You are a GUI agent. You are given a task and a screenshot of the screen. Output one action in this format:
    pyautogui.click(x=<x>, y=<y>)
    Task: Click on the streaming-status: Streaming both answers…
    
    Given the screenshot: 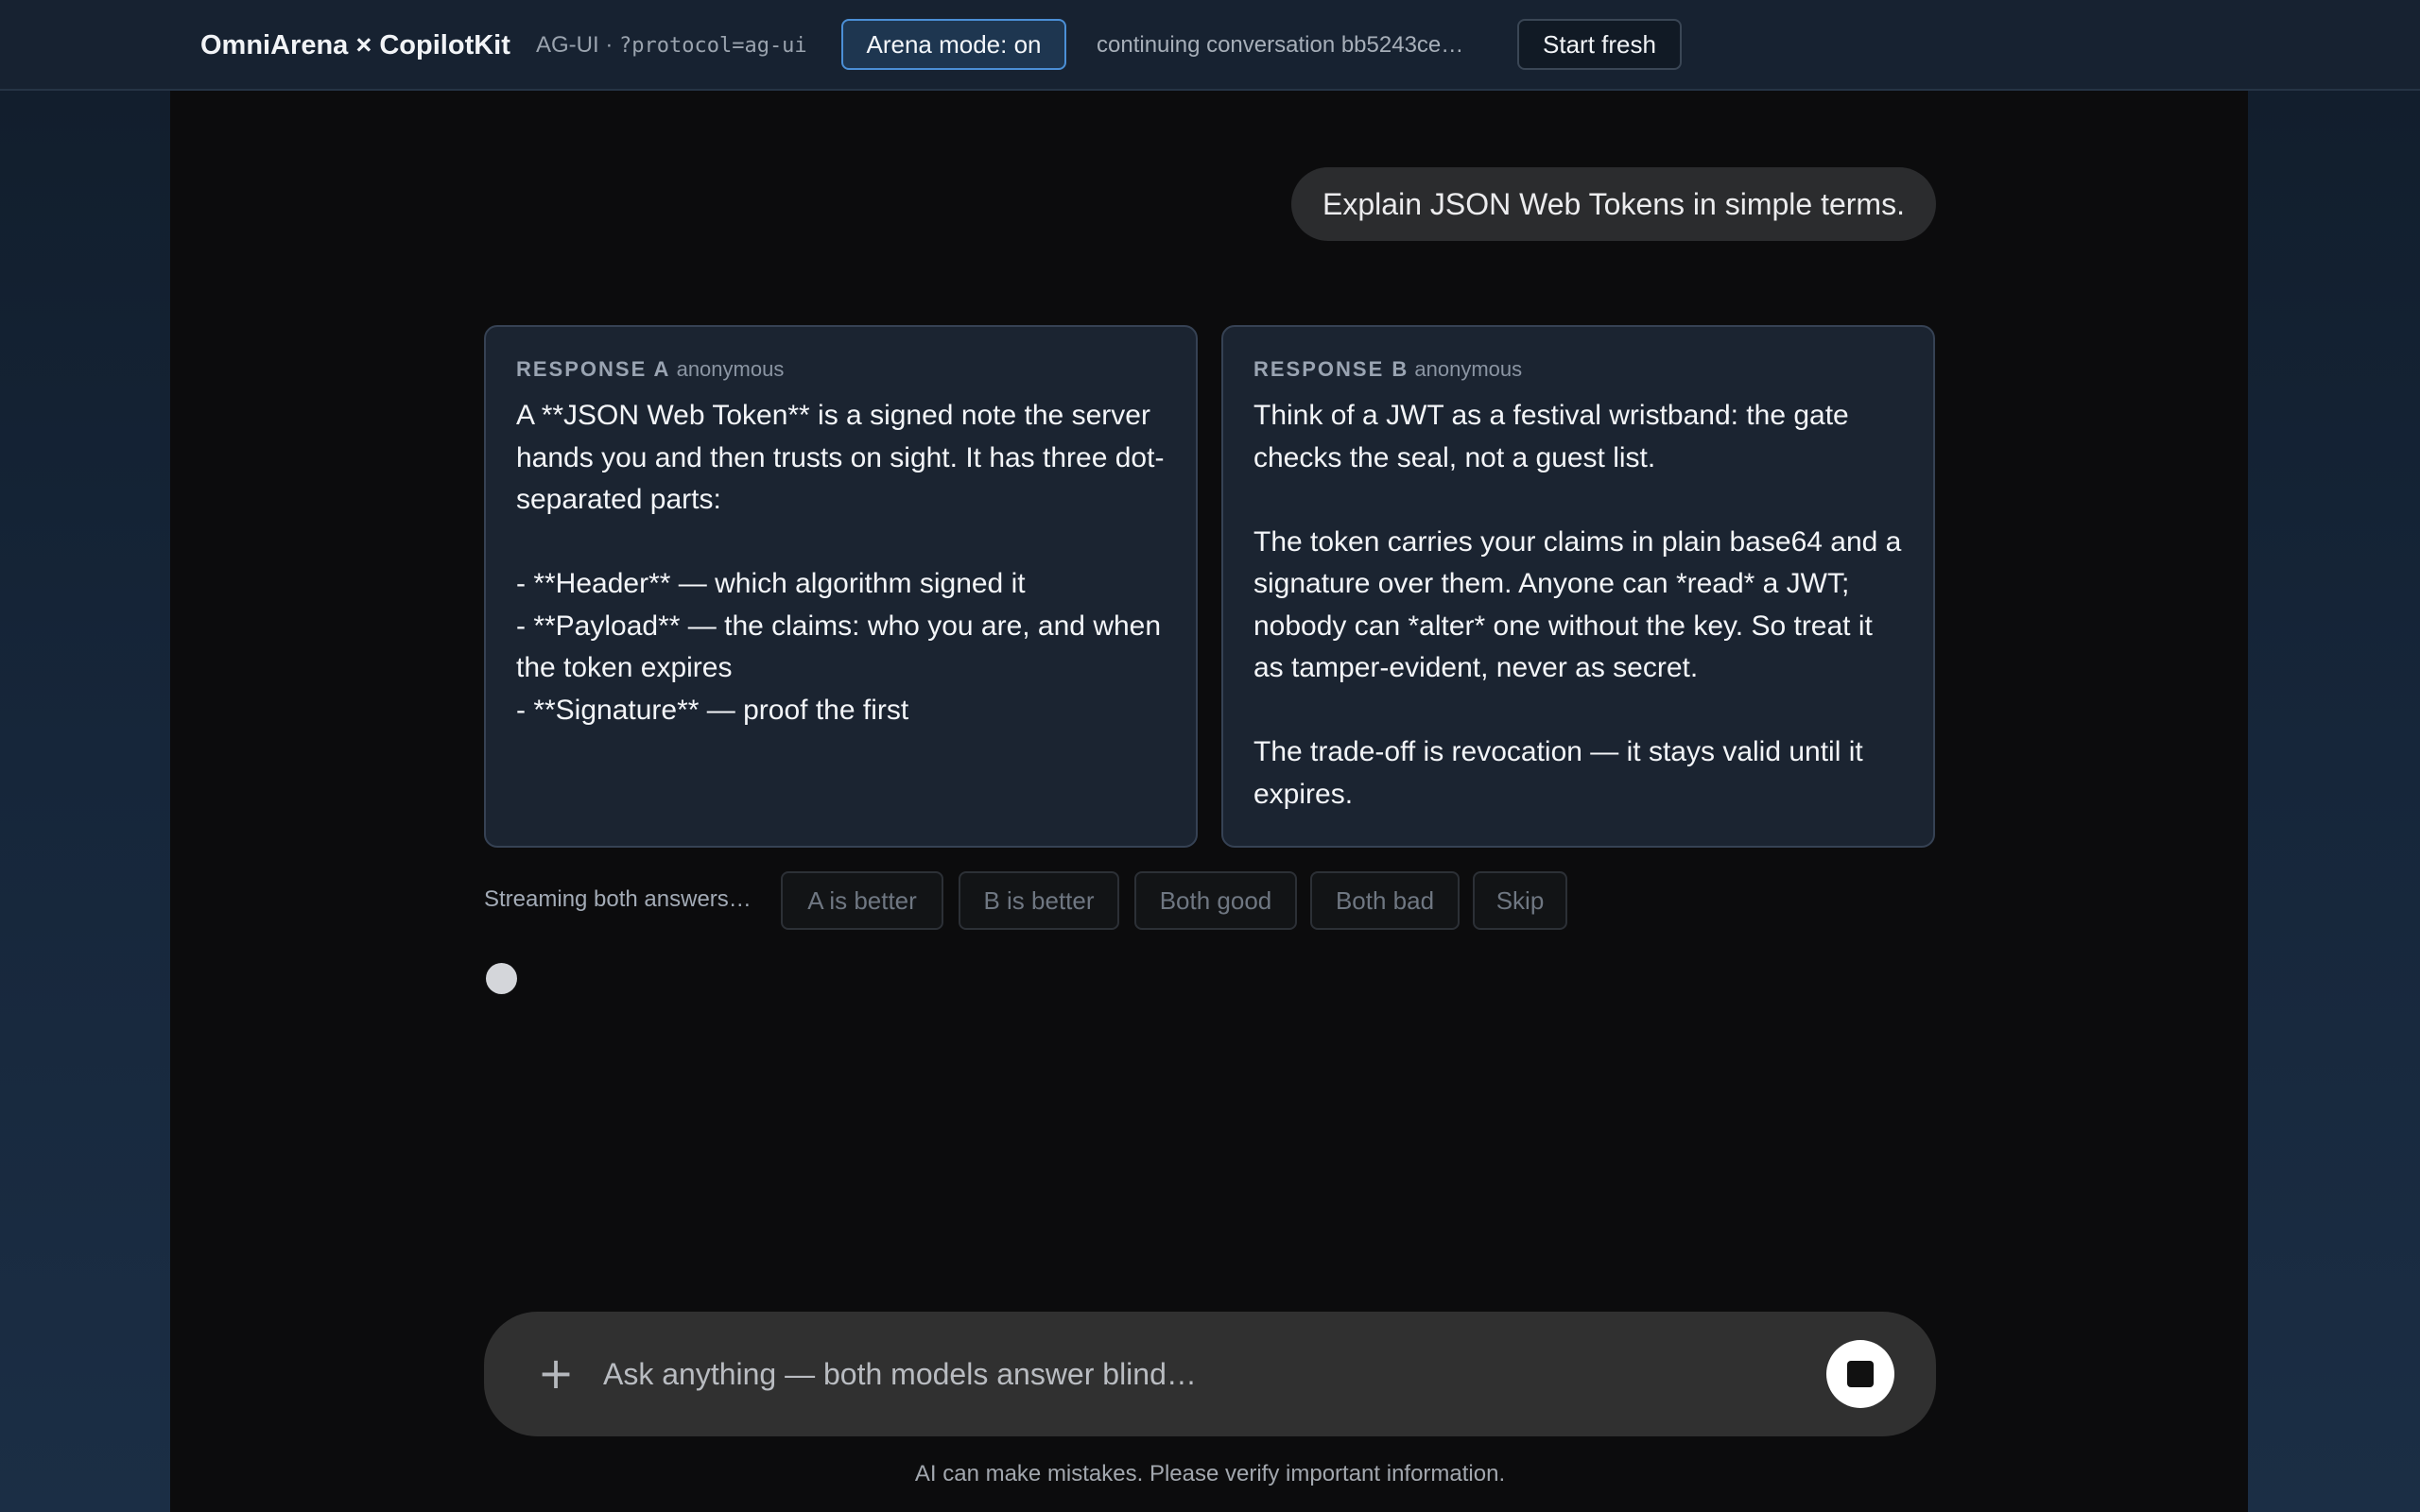 What is the action you would take?
    pyautogui.click(x=618, y=899)
    